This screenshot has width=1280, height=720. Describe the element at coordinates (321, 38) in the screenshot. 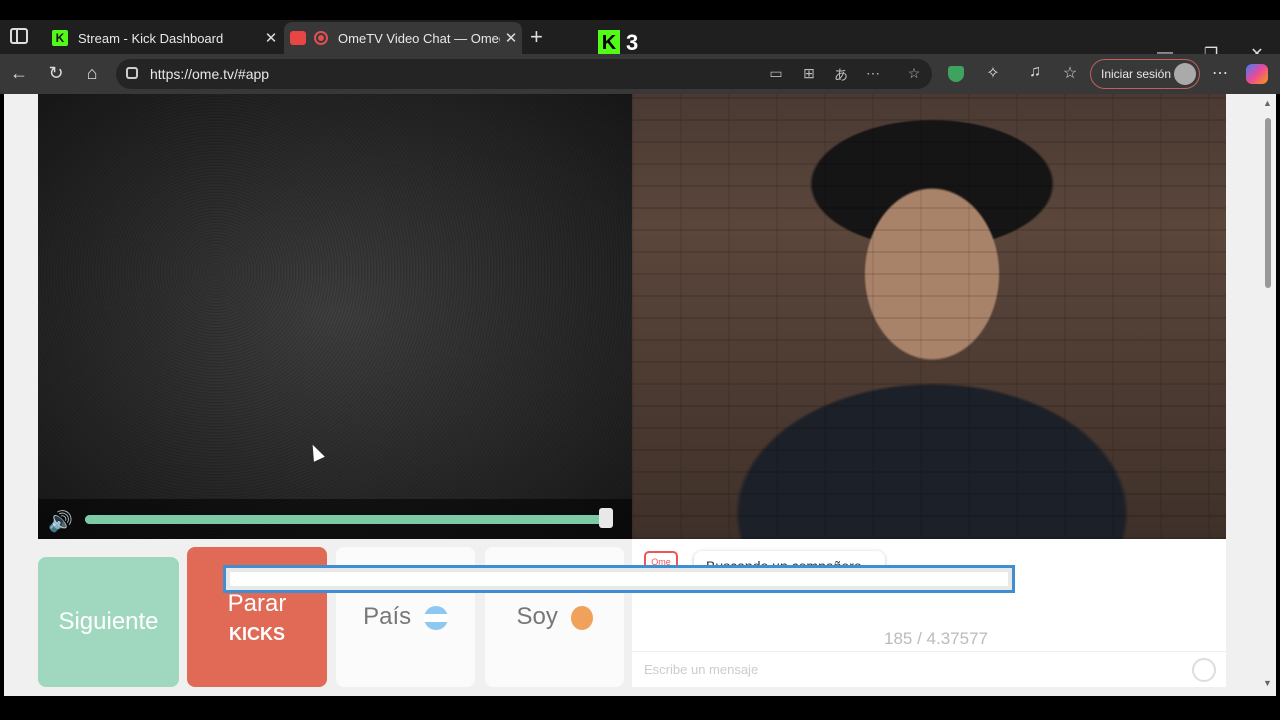

I see `recording-icon` at that location.